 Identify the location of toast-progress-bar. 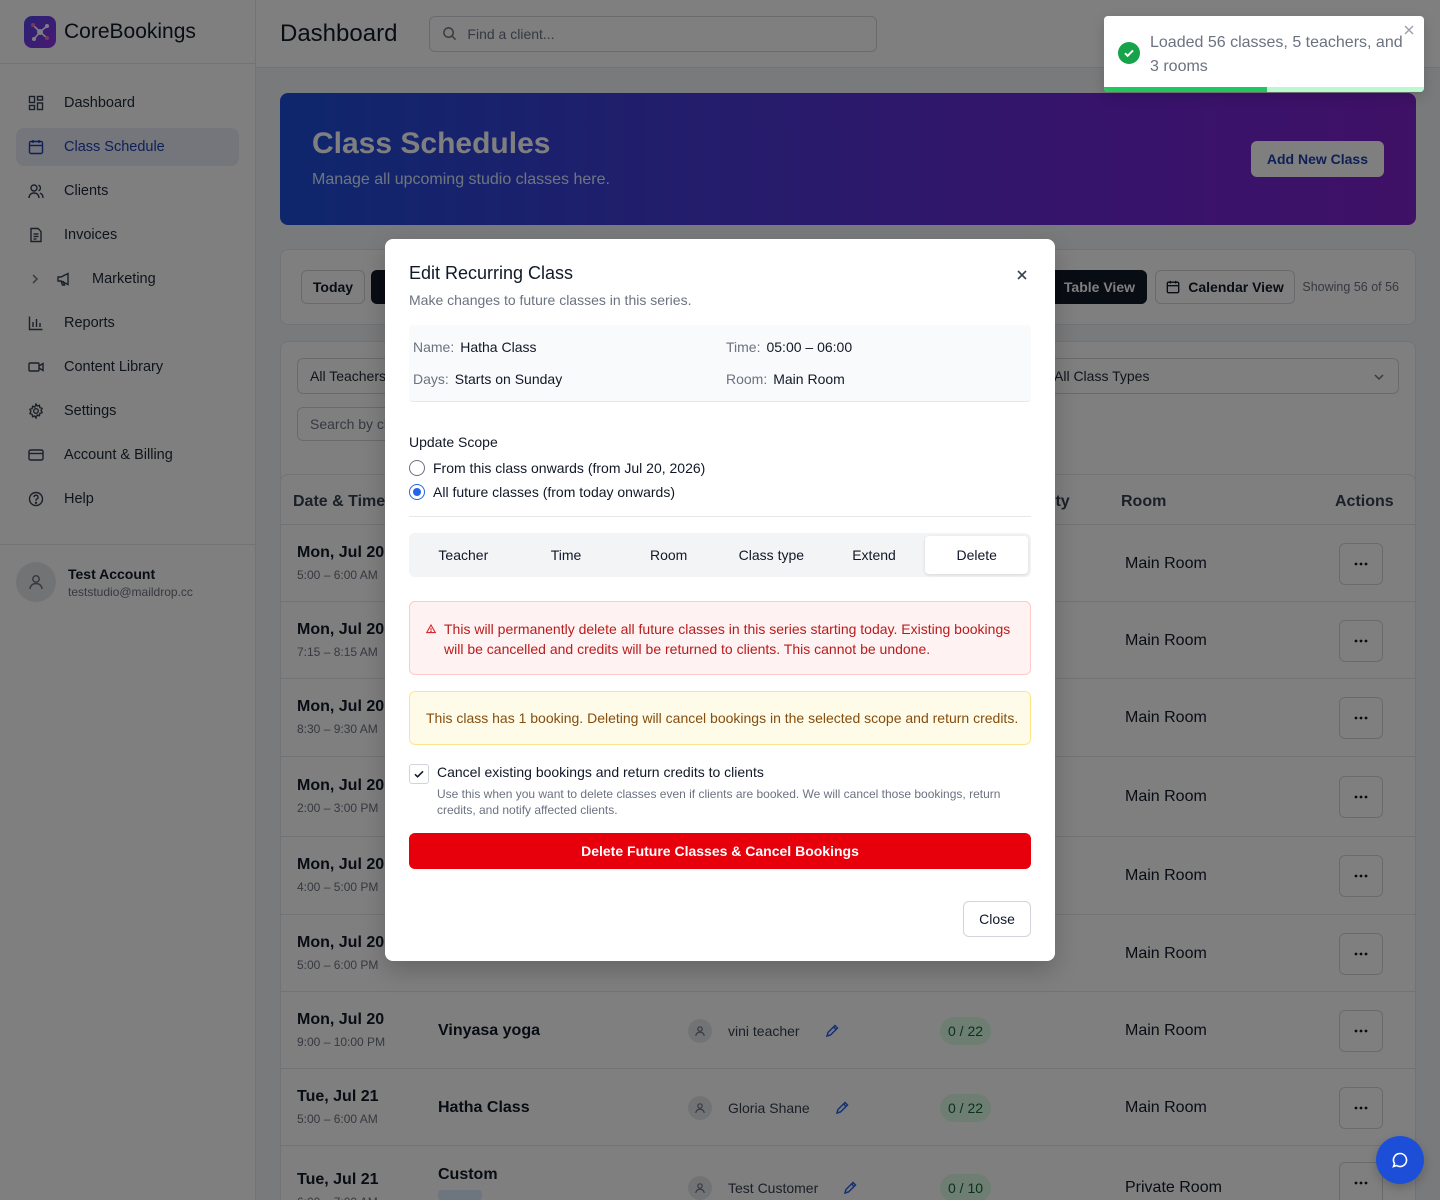
(1186, 89).